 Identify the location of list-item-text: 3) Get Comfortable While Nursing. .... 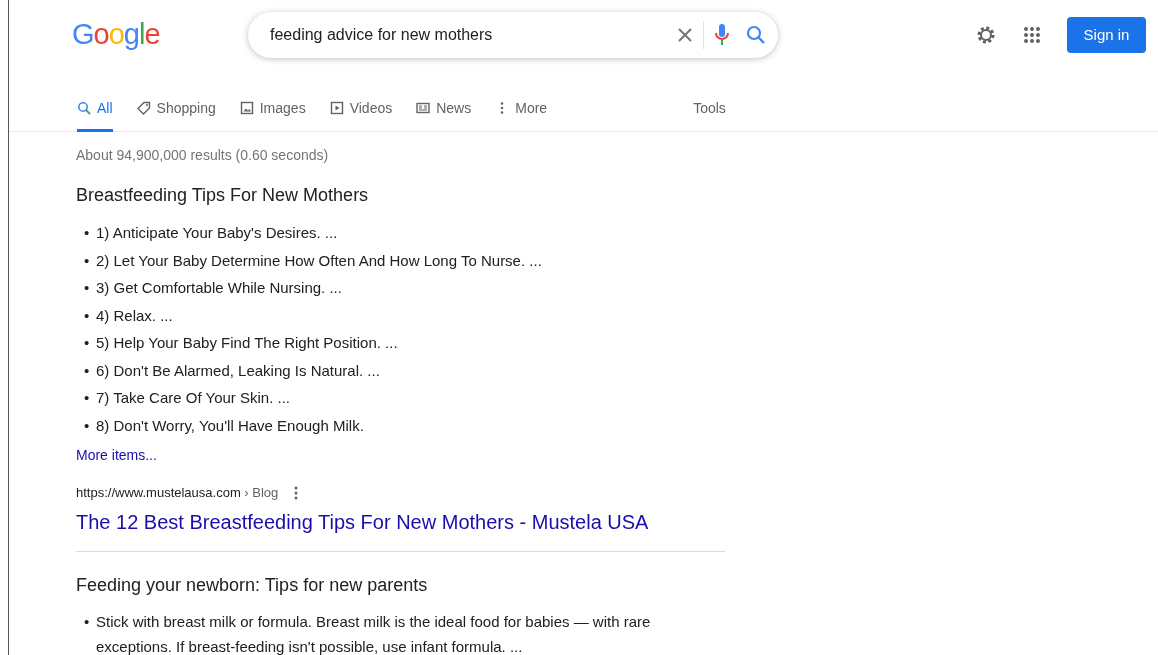
(219, 288).